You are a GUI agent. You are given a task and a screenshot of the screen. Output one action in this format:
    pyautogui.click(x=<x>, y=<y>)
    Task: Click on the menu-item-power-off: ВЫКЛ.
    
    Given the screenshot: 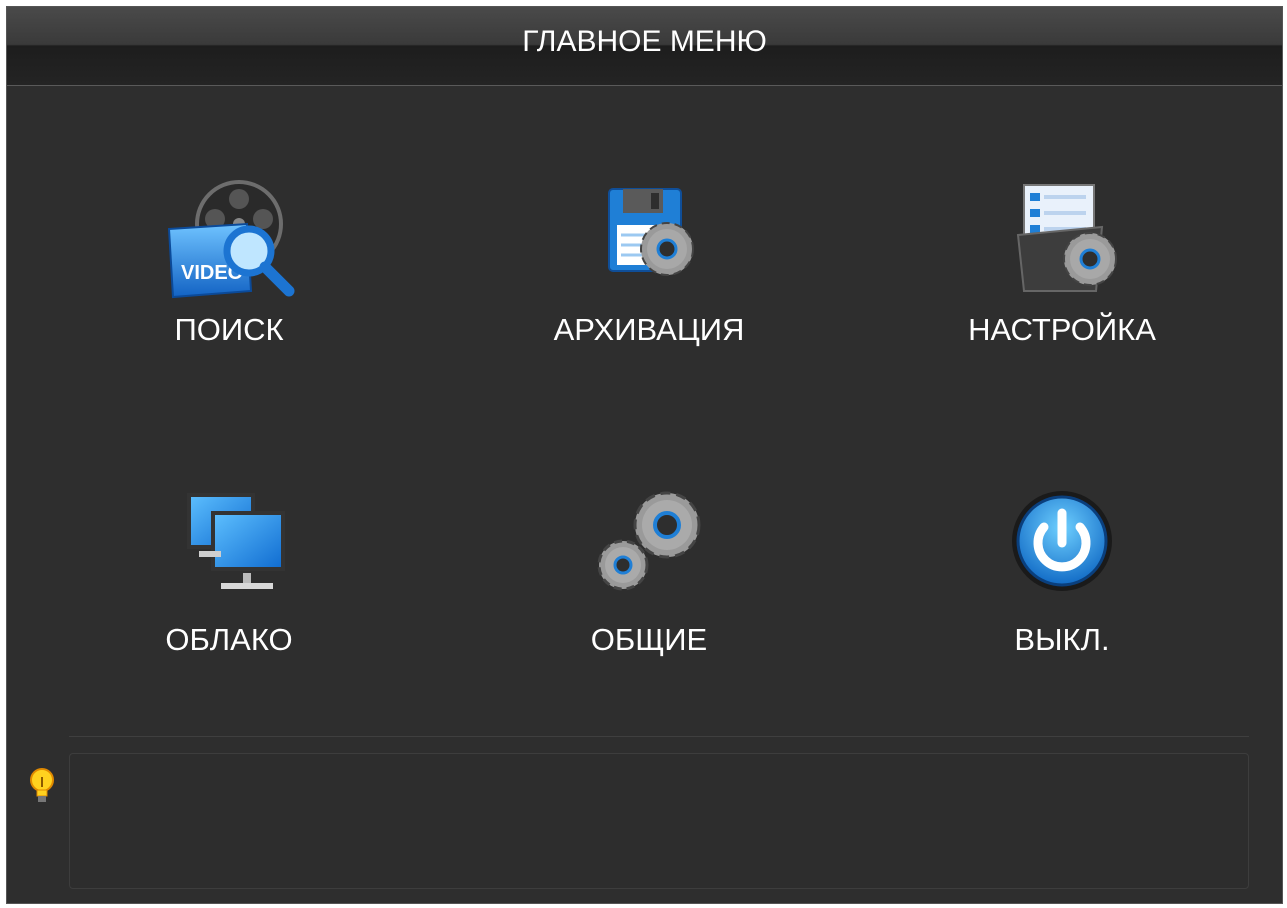 What is the action you would take?
    pyautogui.click(x=1062, y=573)
    